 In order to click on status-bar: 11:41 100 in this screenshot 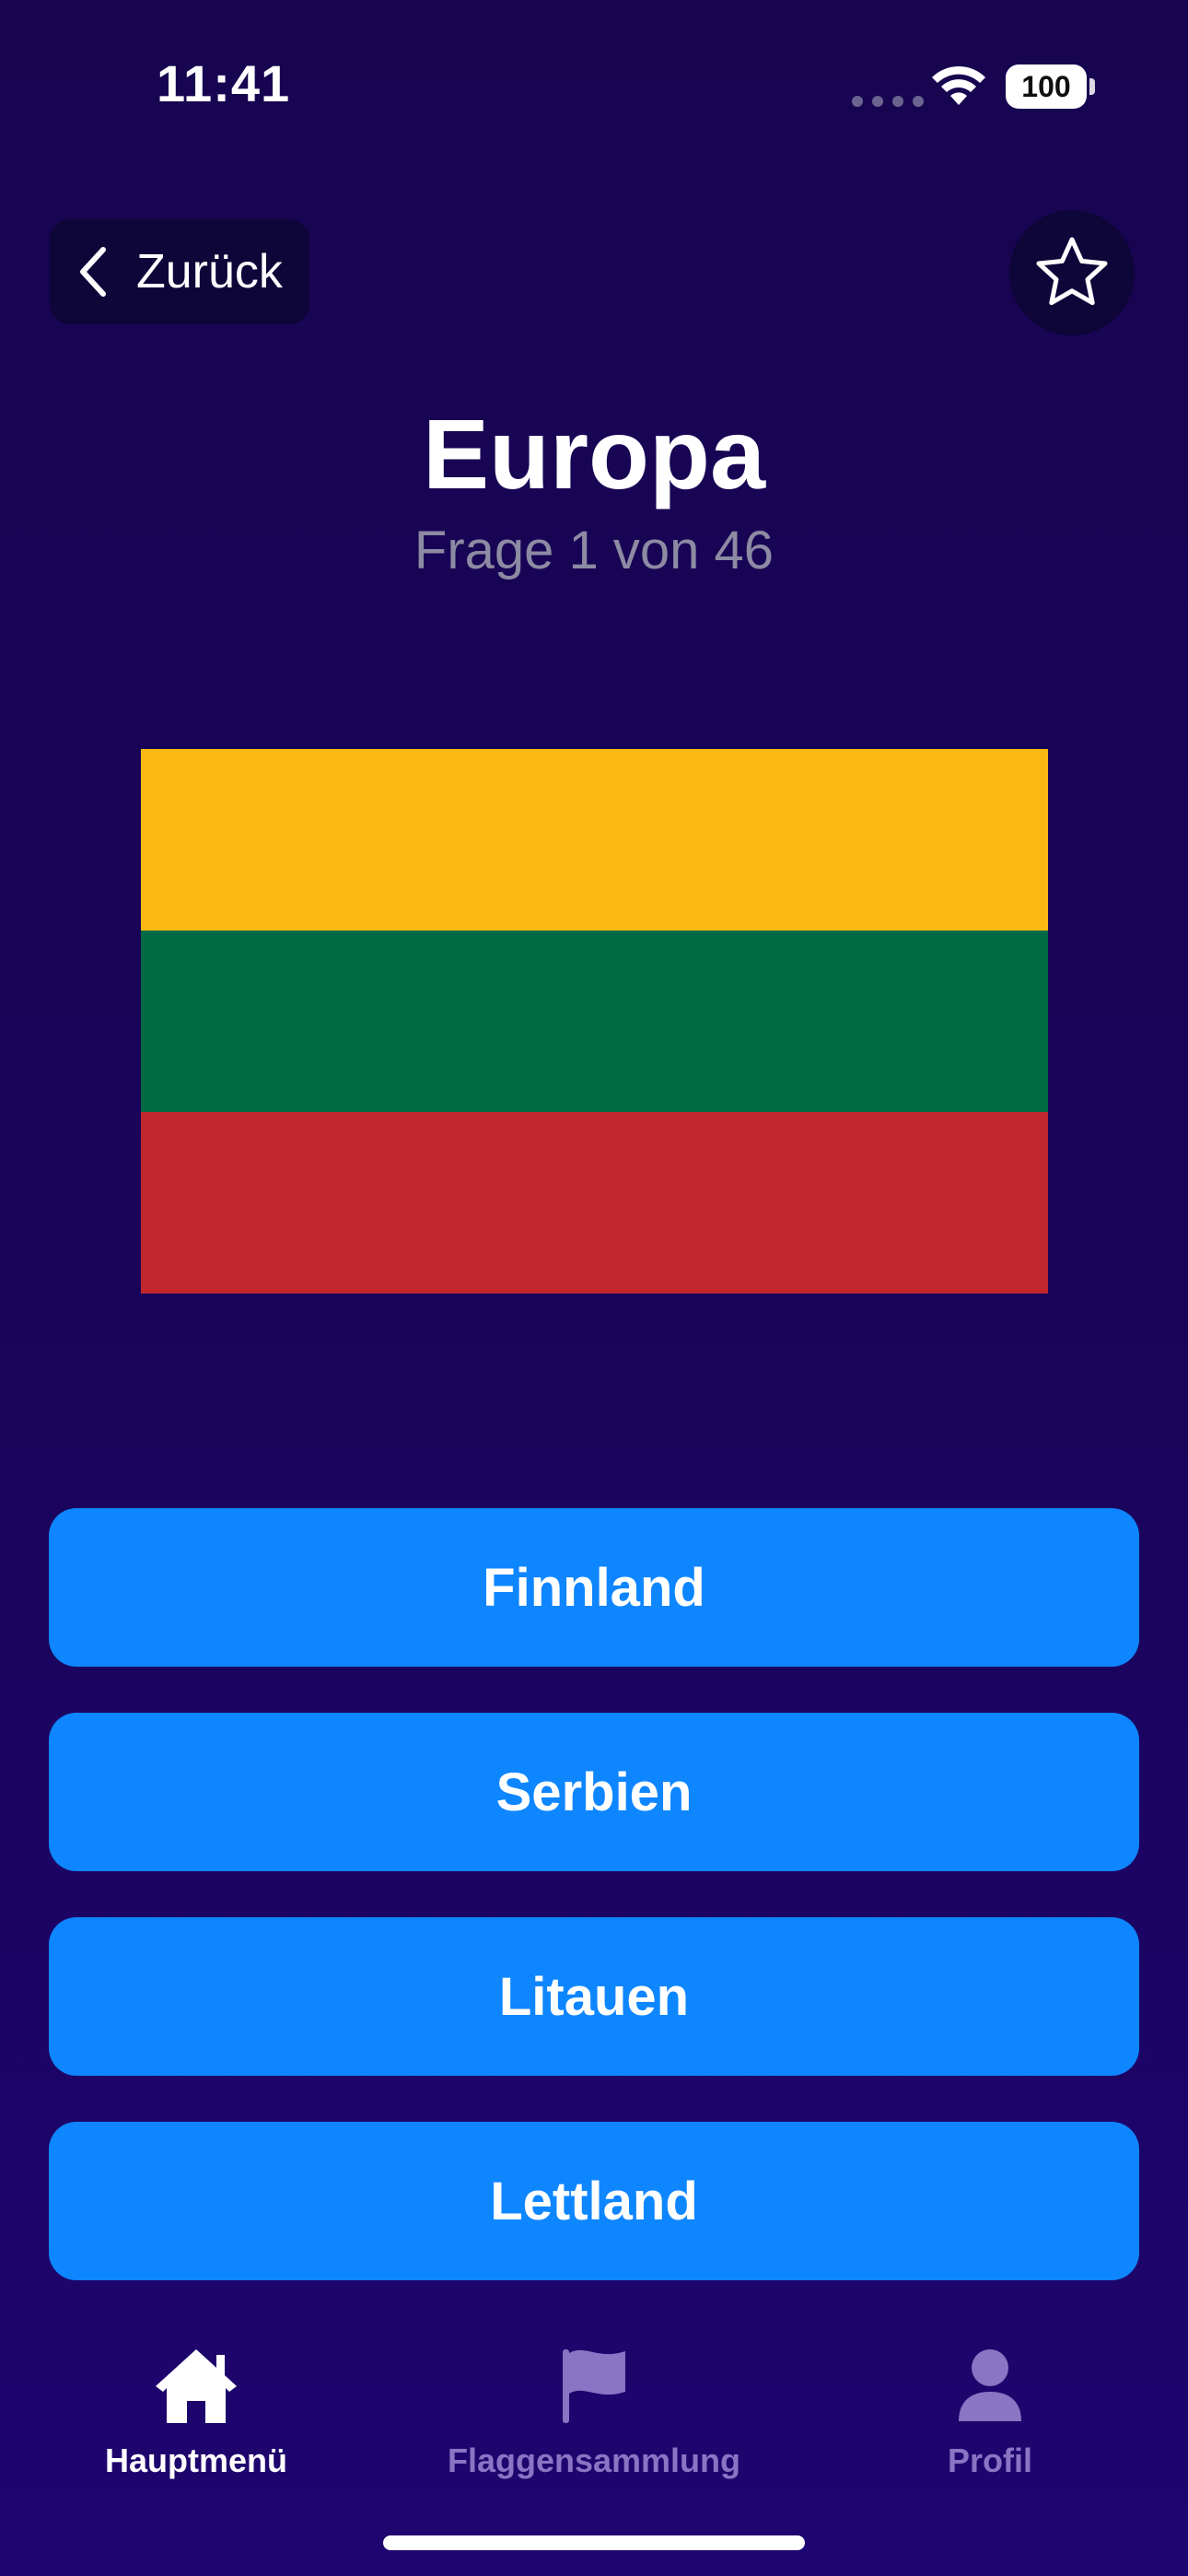, I will do `click(594, 87)`.